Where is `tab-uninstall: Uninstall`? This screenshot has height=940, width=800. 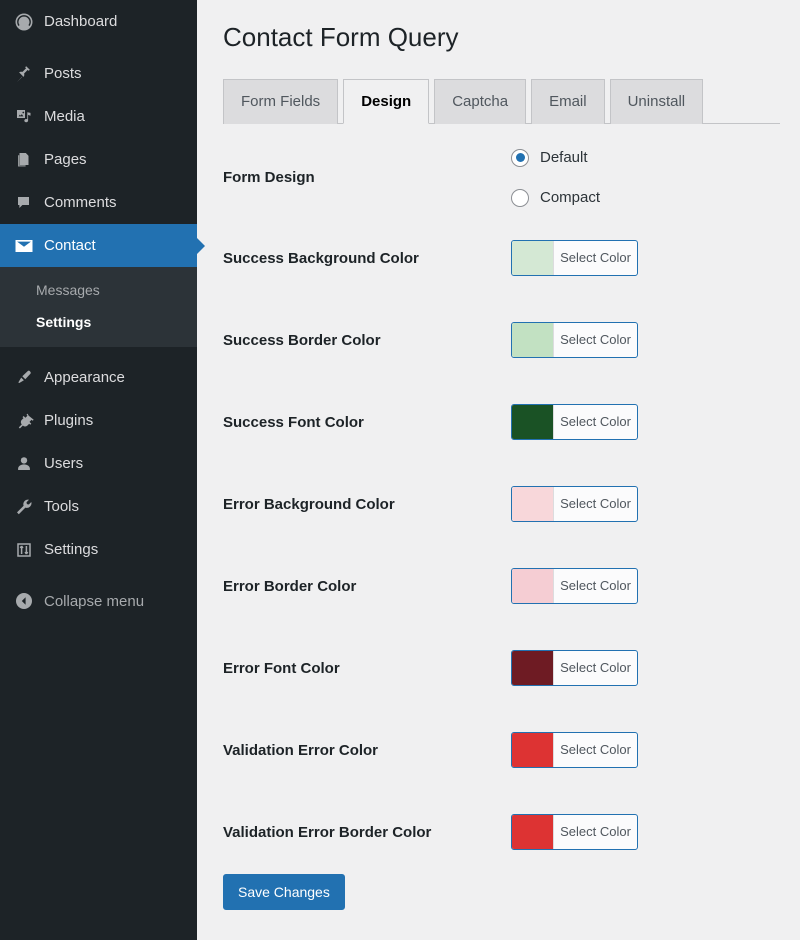 tab-uninstall: Uninstall is located at coordinates (656, 101).